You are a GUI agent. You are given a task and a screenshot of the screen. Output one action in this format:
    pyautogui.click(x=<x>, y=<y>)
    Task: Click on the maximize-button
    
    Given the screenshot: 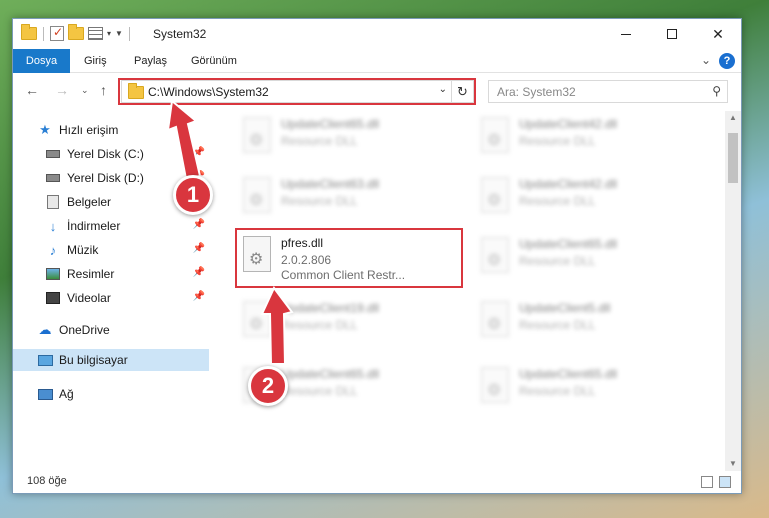 What is the action you would take?
    pyautogui.click(x=672, y=34)
    